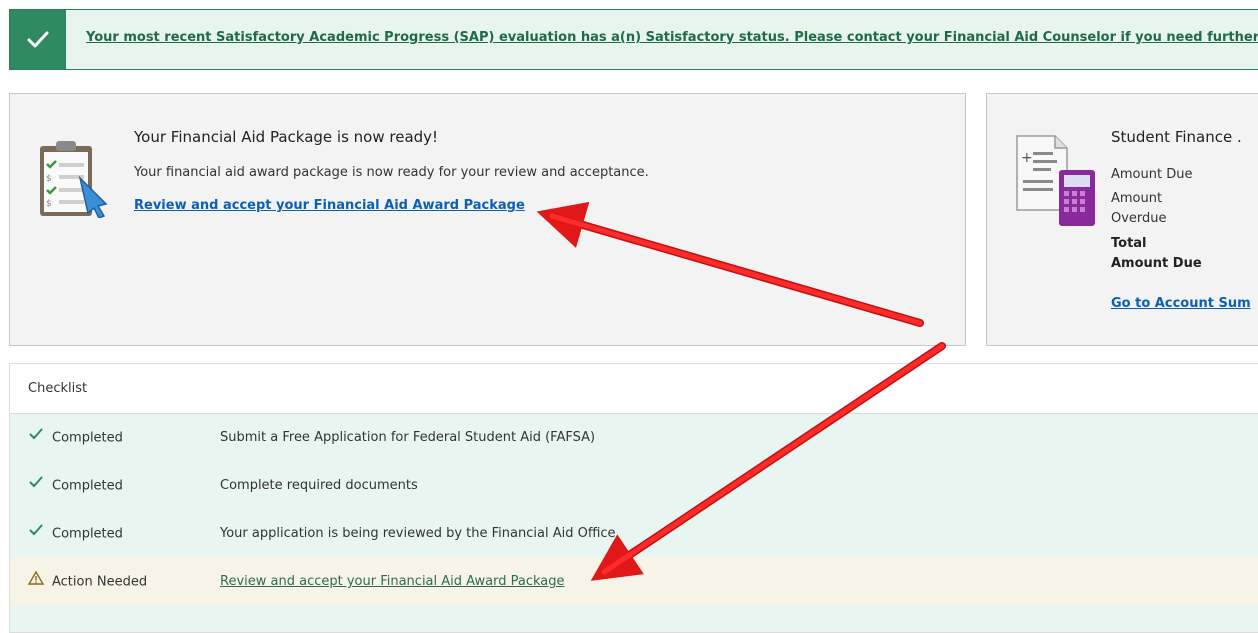 This screenshot has height=633, width=1258. What do you see at coordinates (72, 178) in the screenshot?
I see `clipboard-checklist-icon: $ $` at bounding box center [72, 178].